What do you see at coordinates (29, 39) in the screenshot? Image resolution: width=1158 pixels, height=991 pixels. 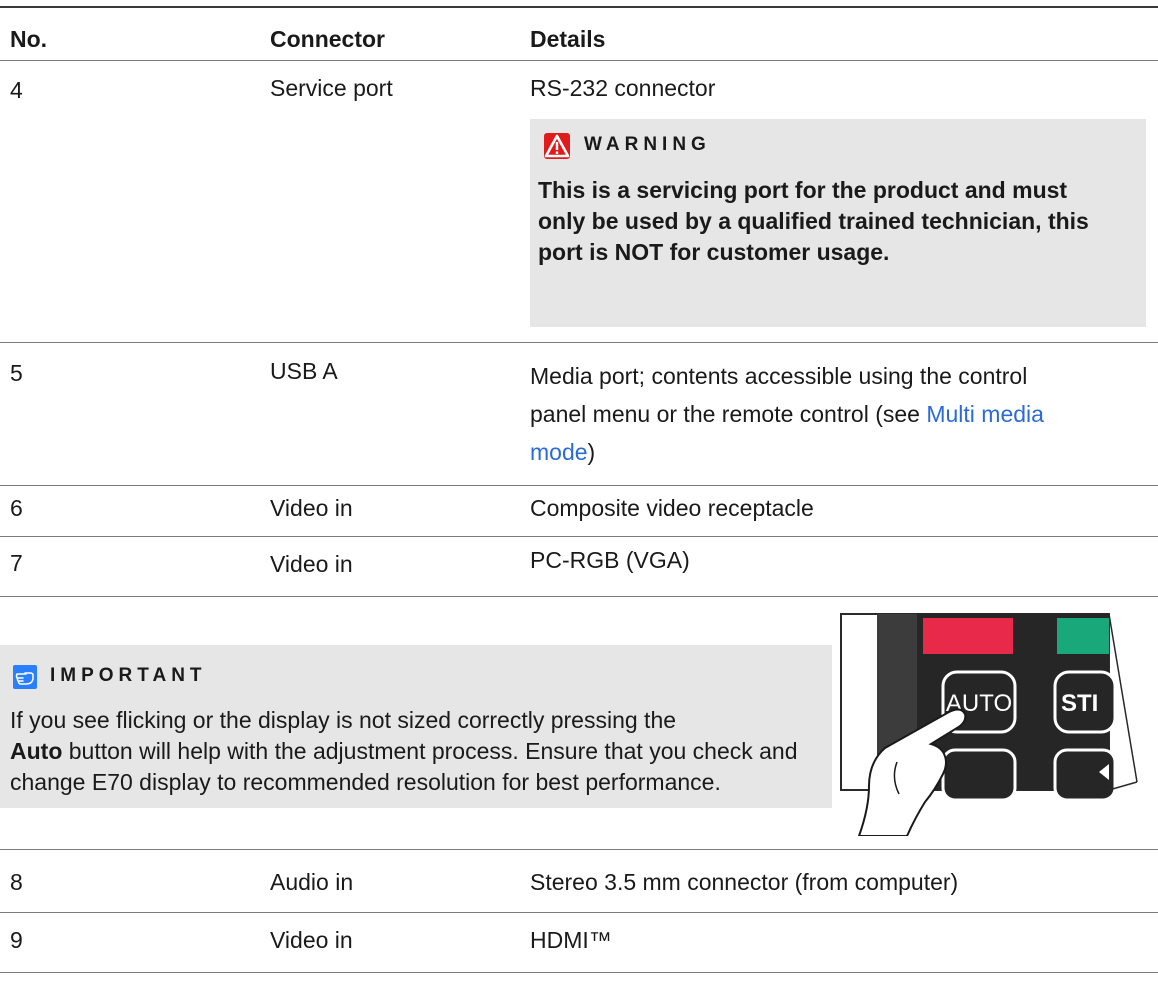 I see `column-header-no: No.` at bounding box center [29, 39].